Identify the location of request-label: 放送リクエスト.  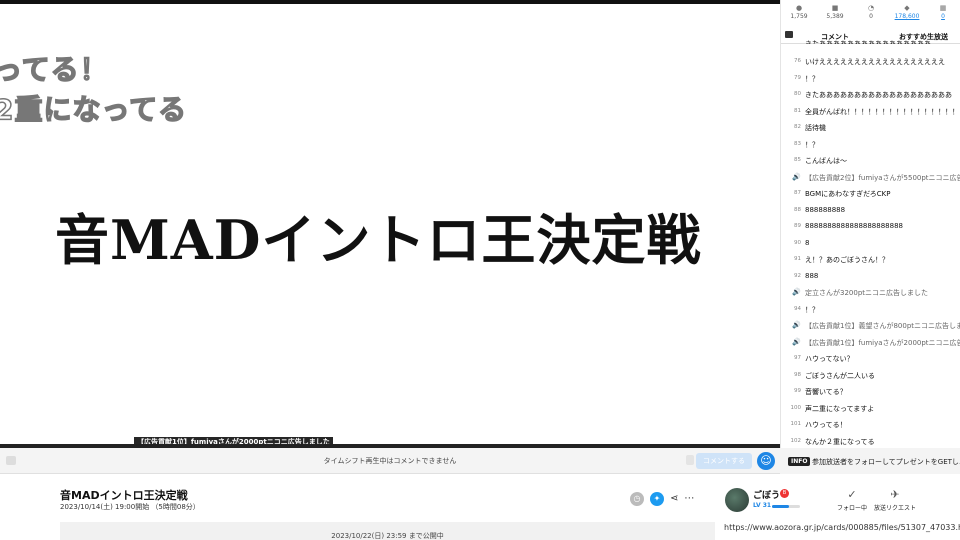
(894, 508).